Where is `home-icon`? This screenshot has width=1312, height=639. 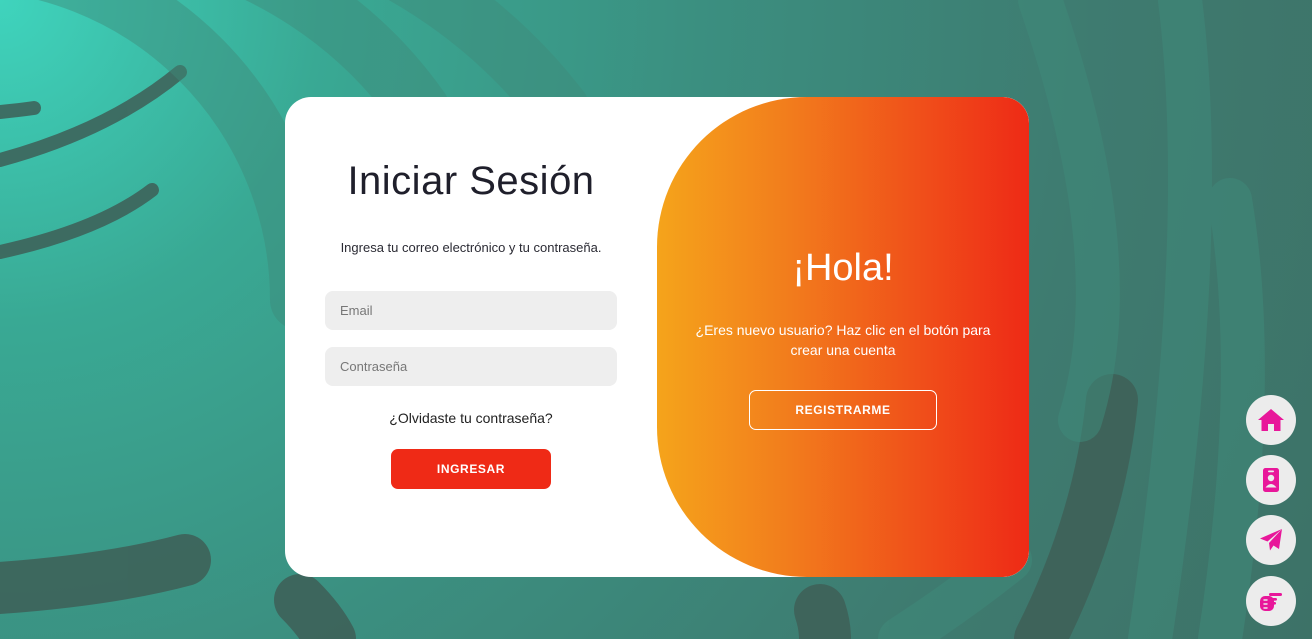
home-icon is located at coordinates (1271, 420).